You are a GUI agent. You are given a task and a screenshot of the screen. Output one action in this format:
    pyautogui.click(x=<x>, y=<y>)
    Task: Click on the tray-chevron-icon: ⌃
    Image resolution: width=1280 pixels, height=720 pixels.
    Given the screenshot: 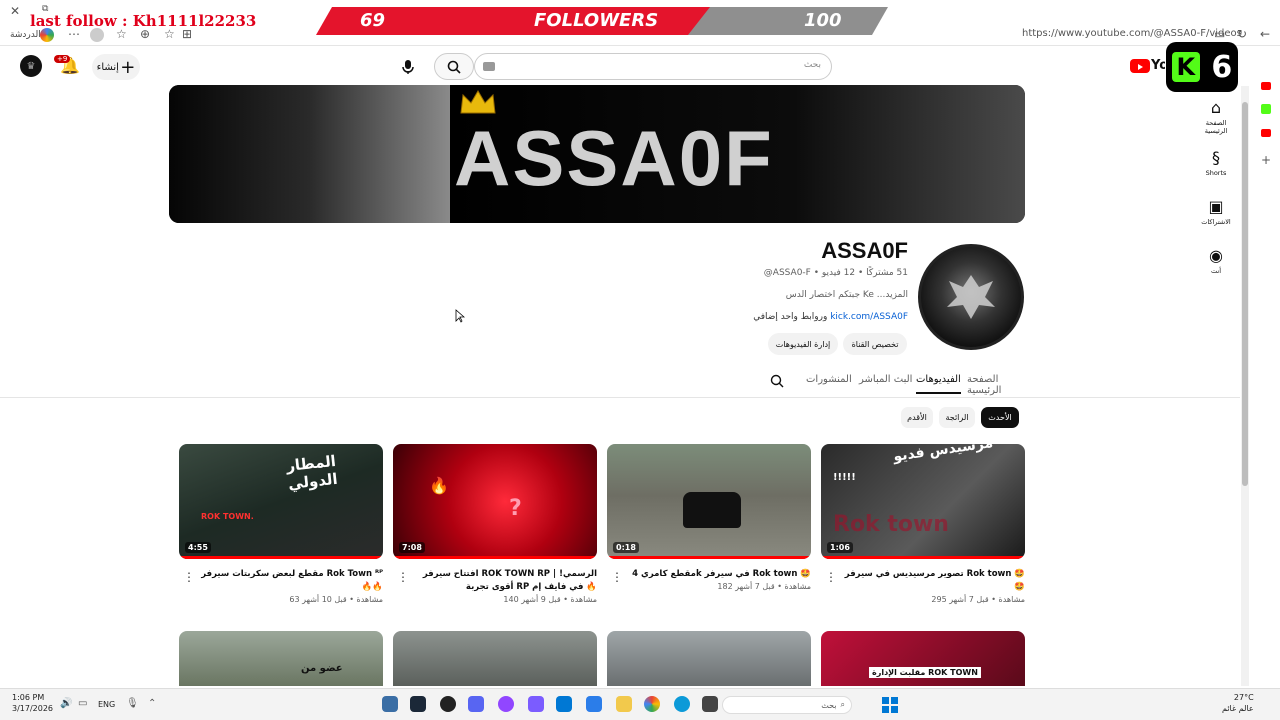 What is the action you would take?
    pyautogui.click(x=152, y=703)
    